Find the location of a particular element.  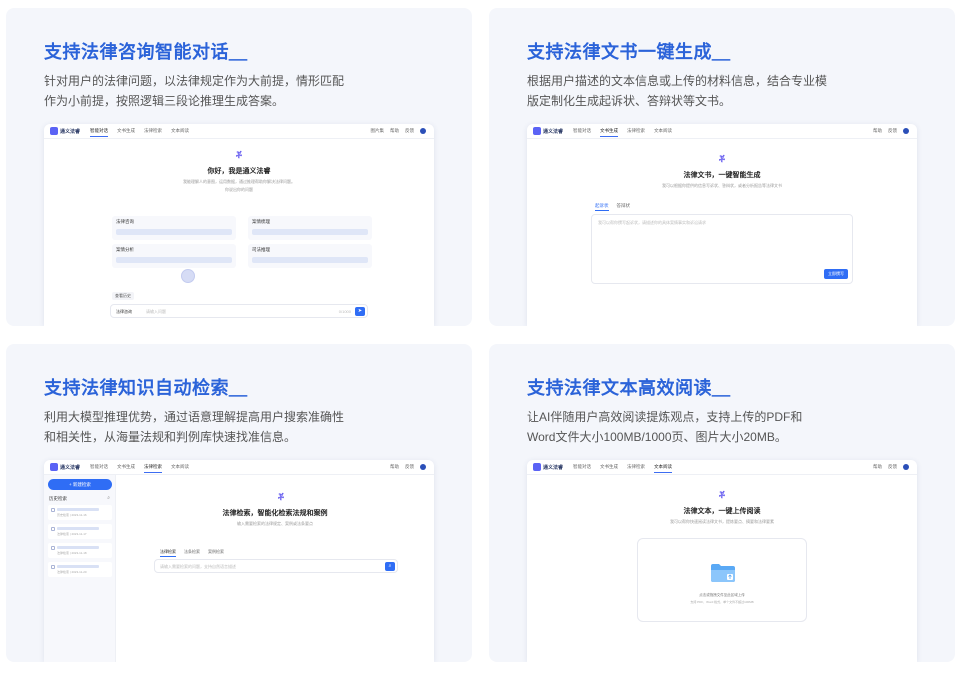

search-icon: ⌕ is located at coordinates (108, 498).